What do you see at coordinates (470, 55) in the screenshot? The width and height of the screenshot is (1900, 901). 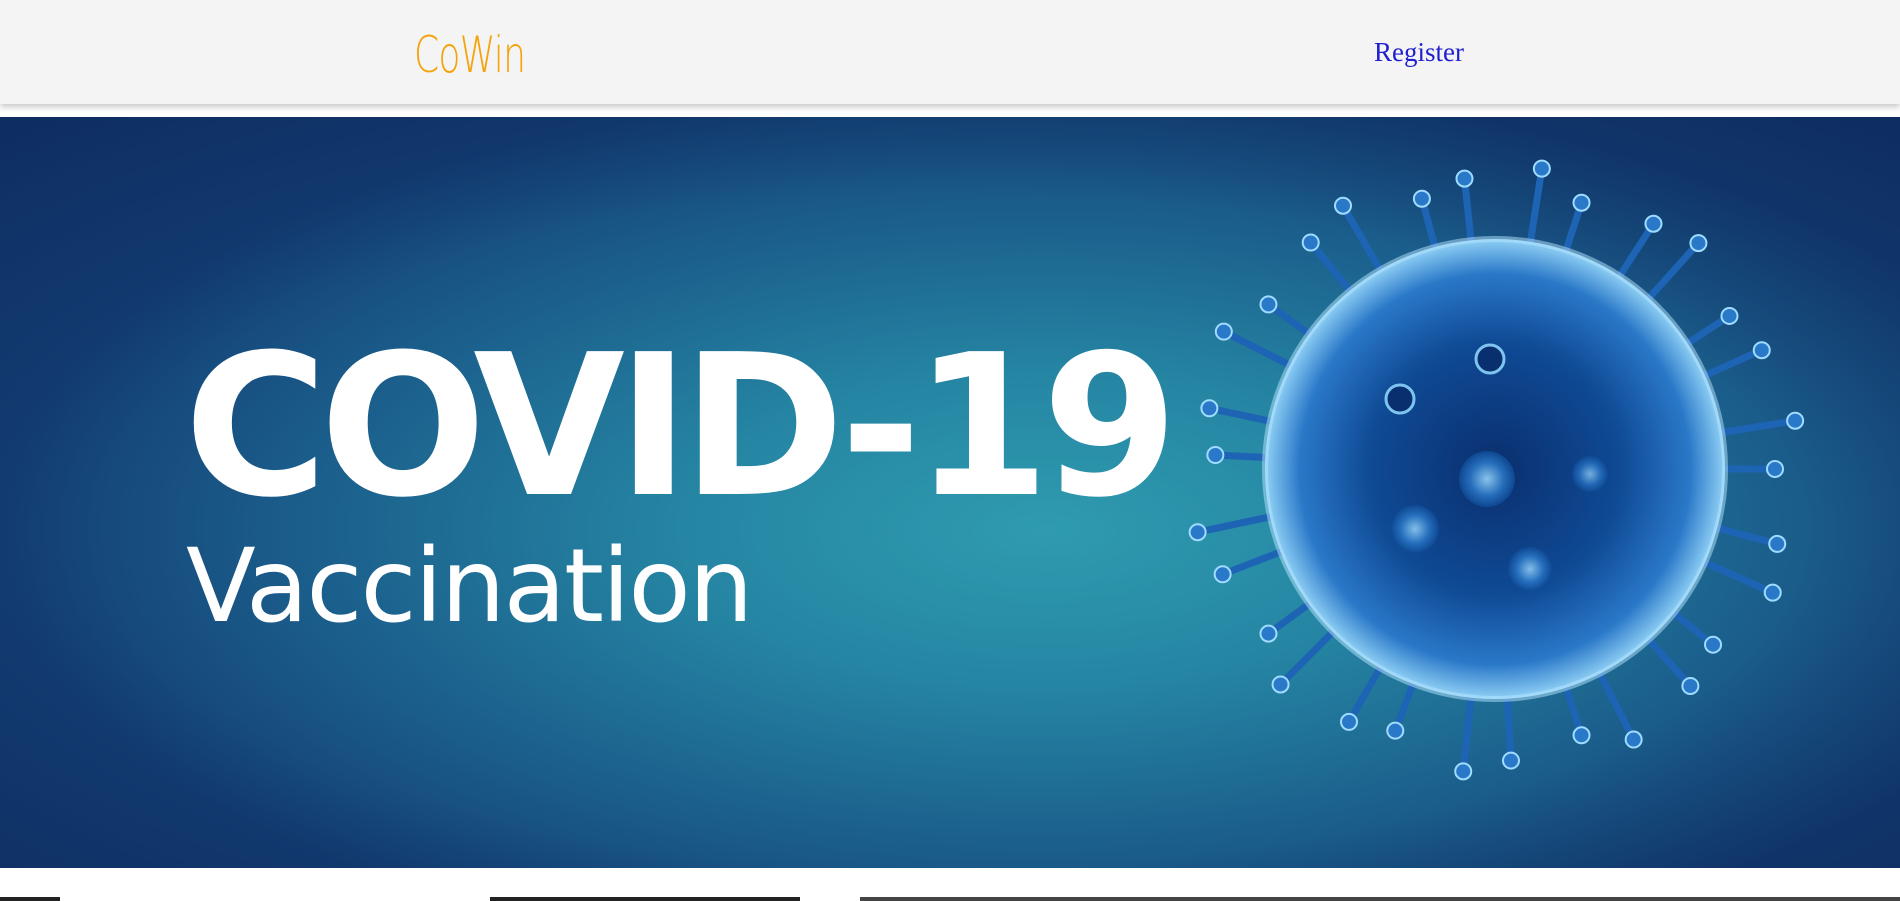 I see `brand-logo: CoWin` at bounding box center [470, 55].